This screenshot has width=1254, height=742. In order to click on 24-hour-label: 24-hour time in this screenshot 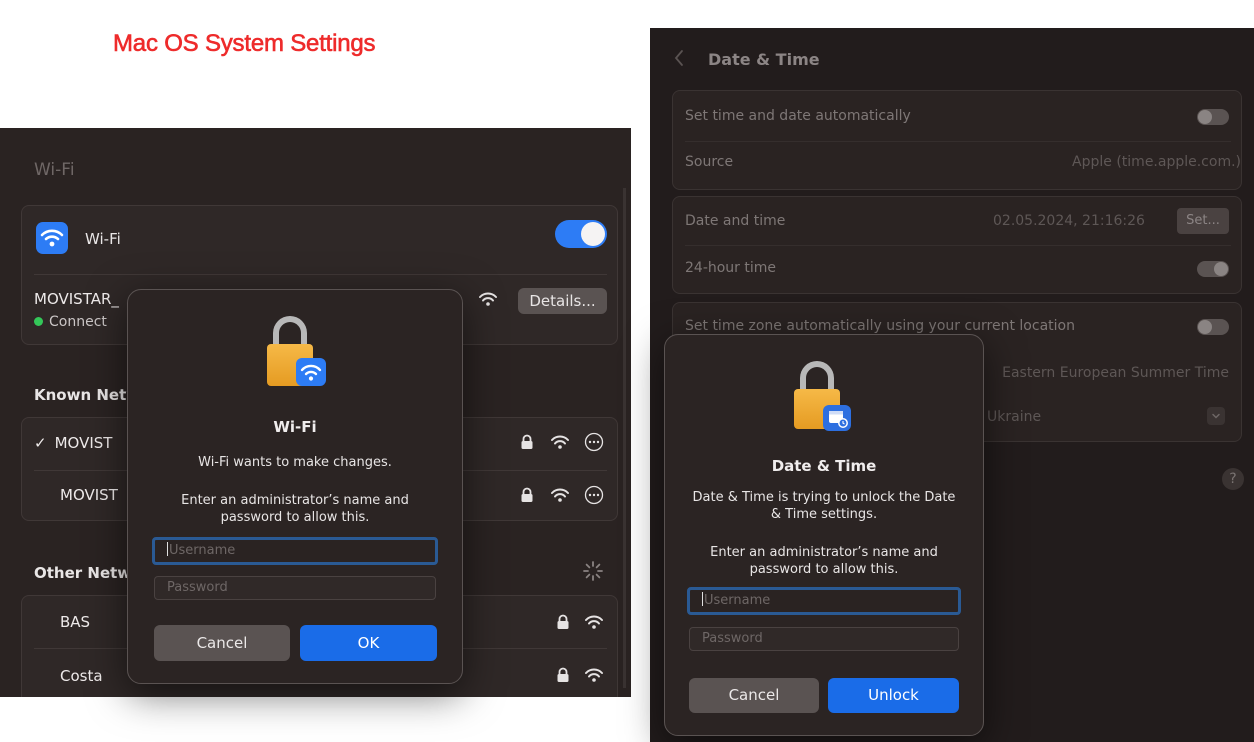, I will do `click(731, 268)`.